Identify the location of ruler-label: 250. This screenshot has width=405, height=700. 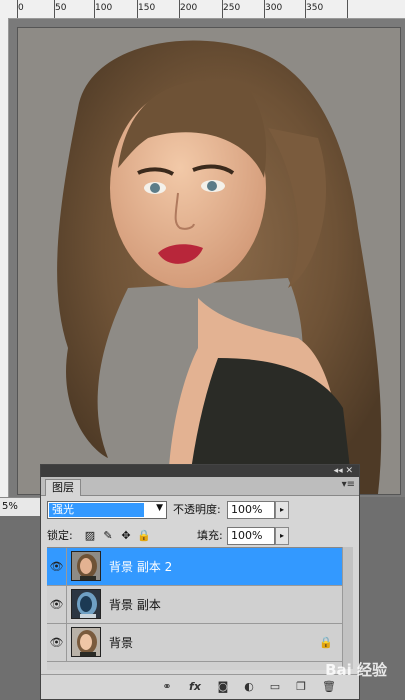
(232, 8).